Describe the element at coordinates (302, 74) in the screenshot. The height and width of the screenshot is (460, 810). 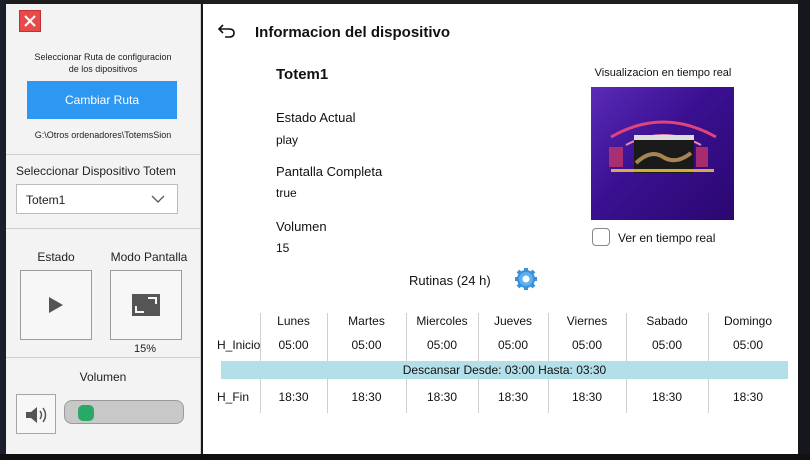
I see `device-name: Totem1` at that location.